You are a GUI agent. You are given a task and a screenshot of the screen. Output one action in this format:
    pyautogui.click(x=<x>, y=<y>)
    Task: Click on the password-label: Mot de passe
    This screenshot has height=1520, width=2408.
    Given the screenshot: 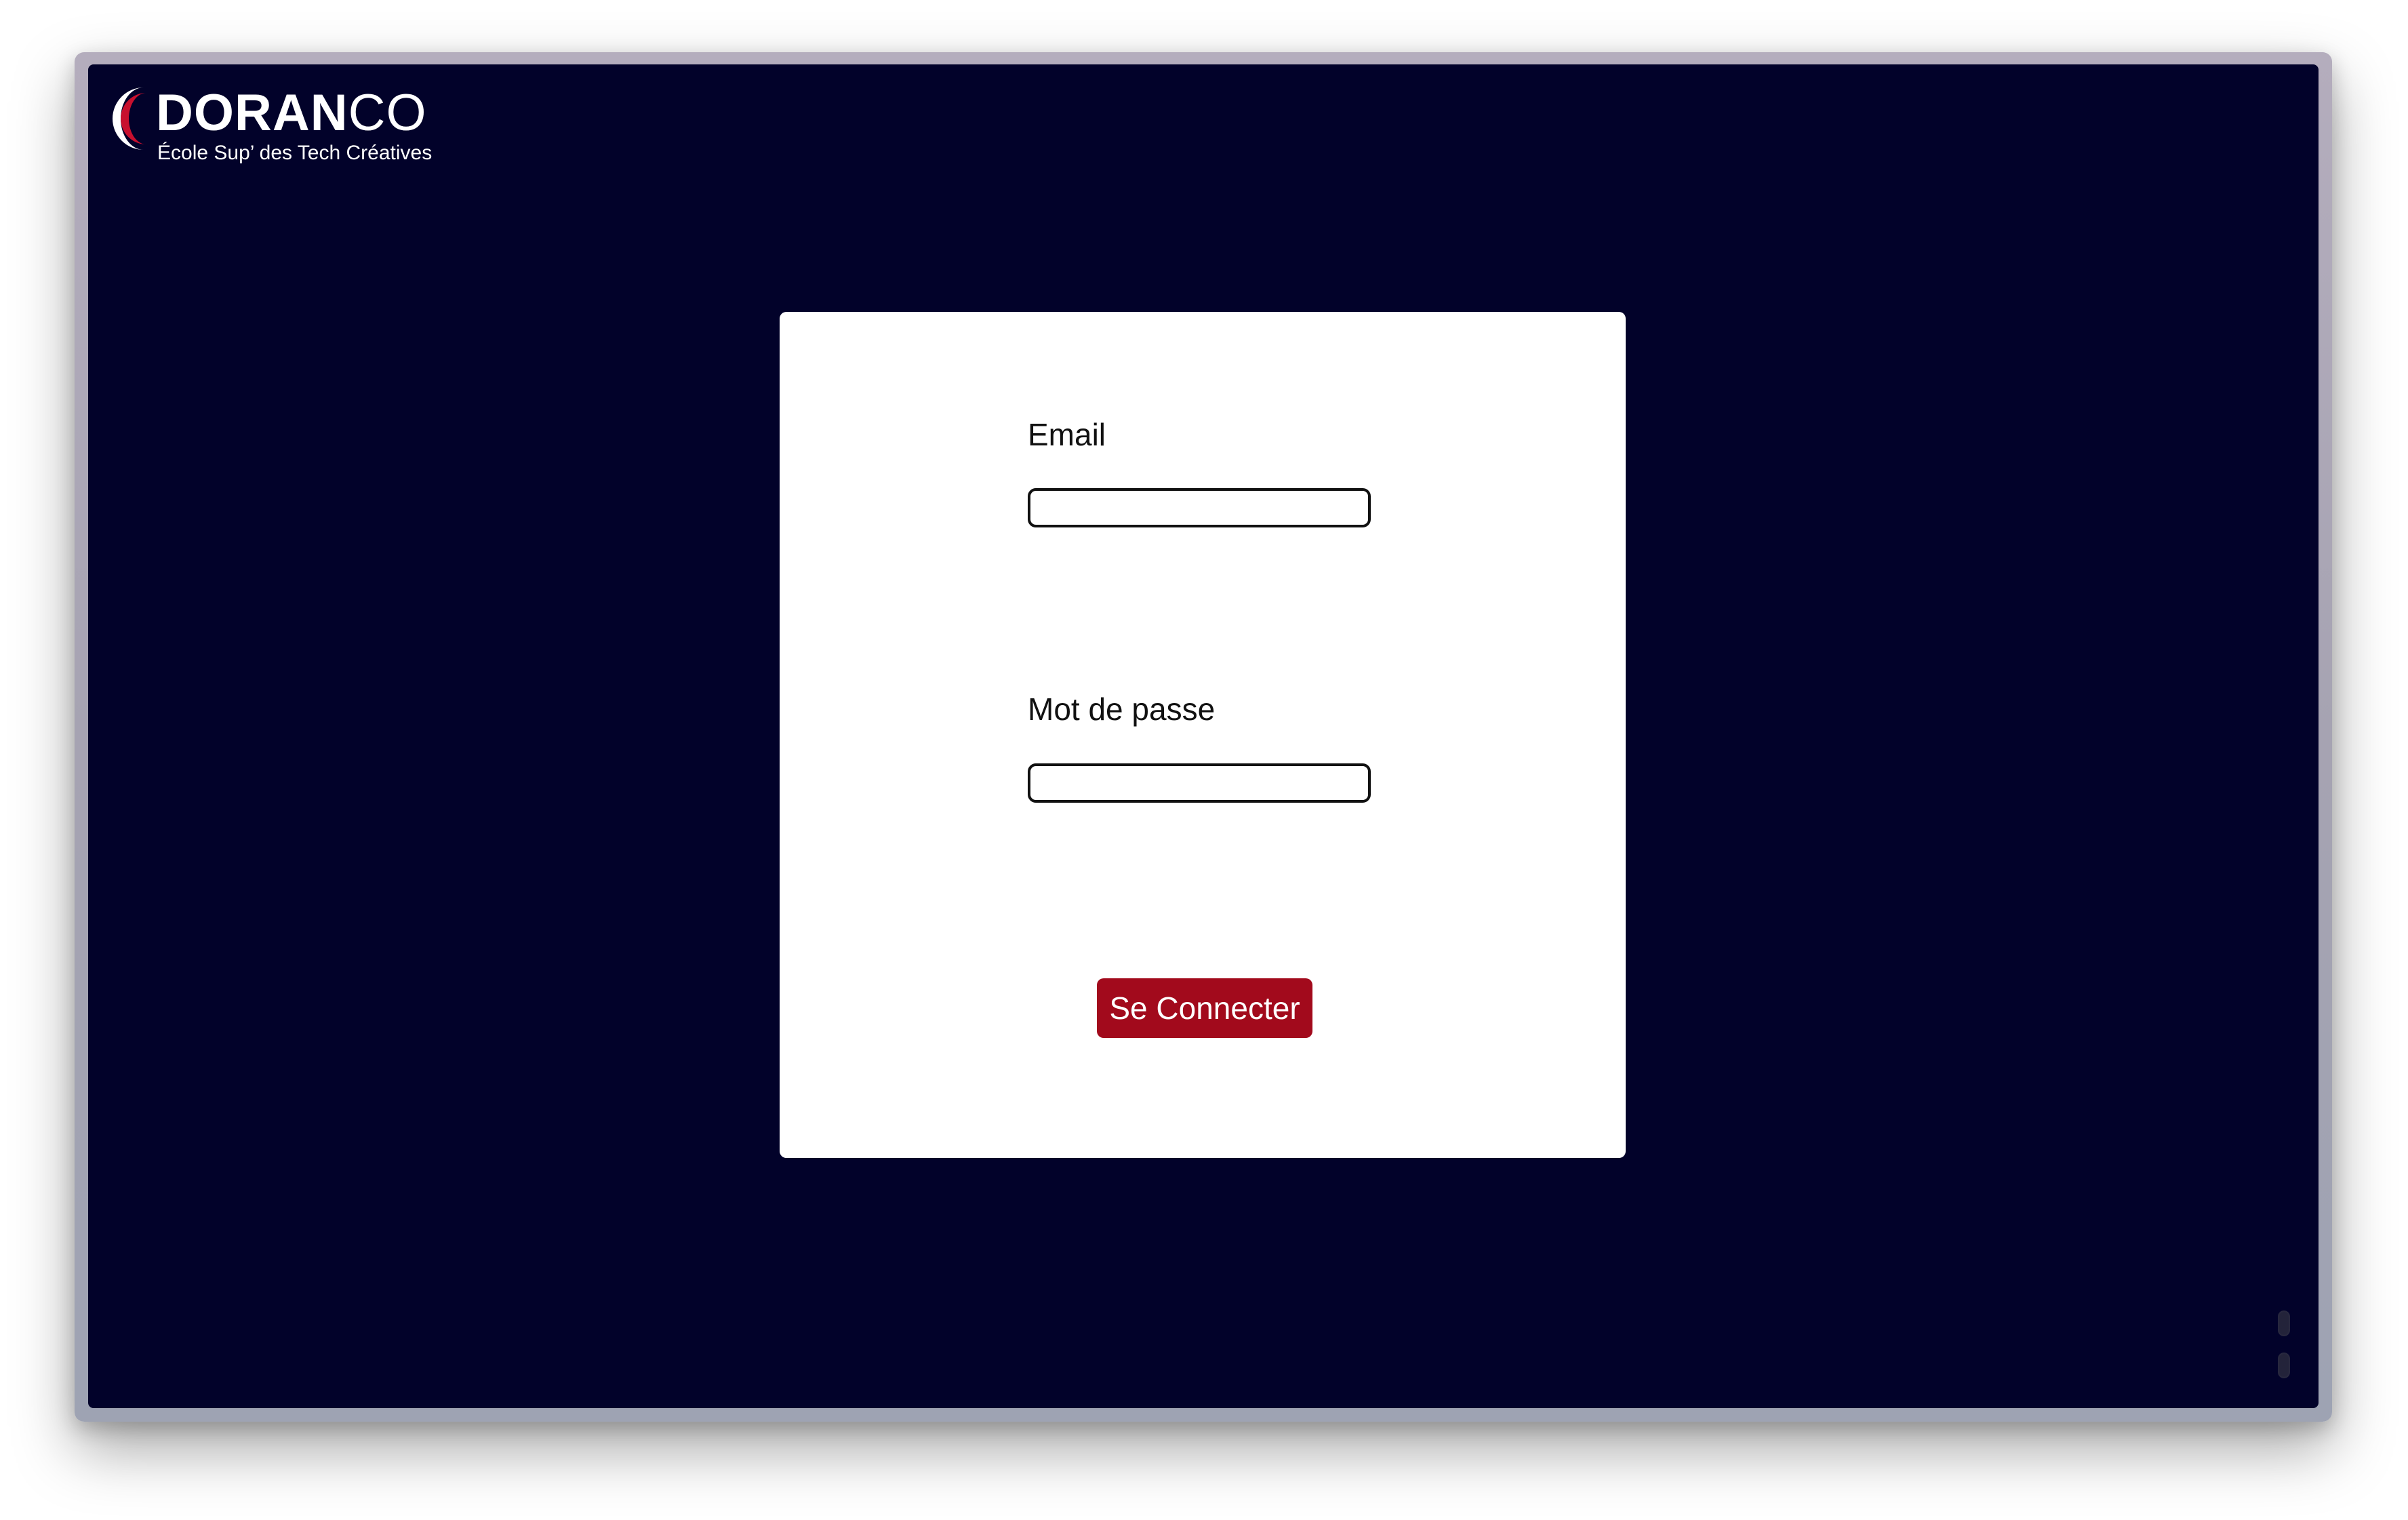 What is the action you would take?
    pyautogui.click(x=1122, y=709)
    